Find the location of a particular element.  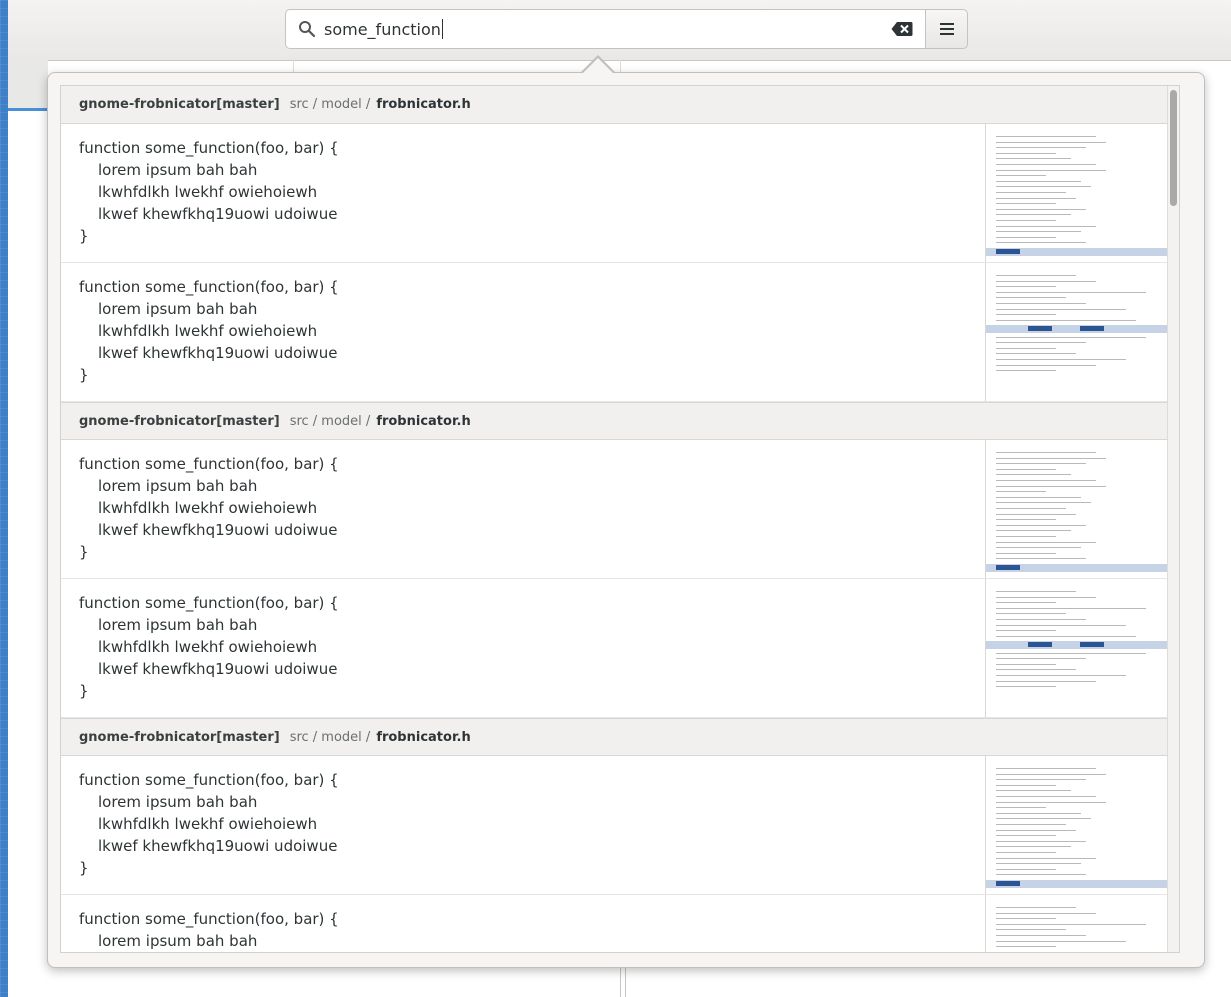

search-input: some_function is located at coordinates (605, 29).